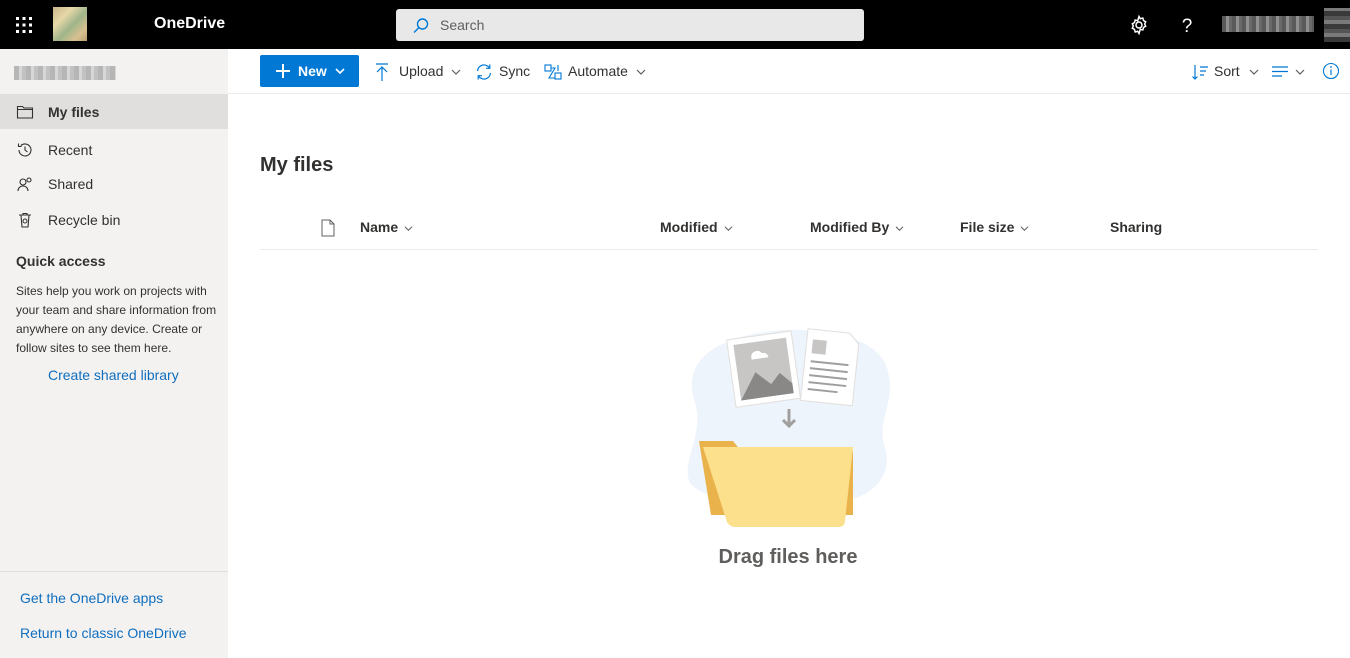 The height and width of the screenshot is (658, 1350). Describe the element at coordinates (84, 220) in the screenshot. I see `nav-item-label: Recycle bin` at that location.